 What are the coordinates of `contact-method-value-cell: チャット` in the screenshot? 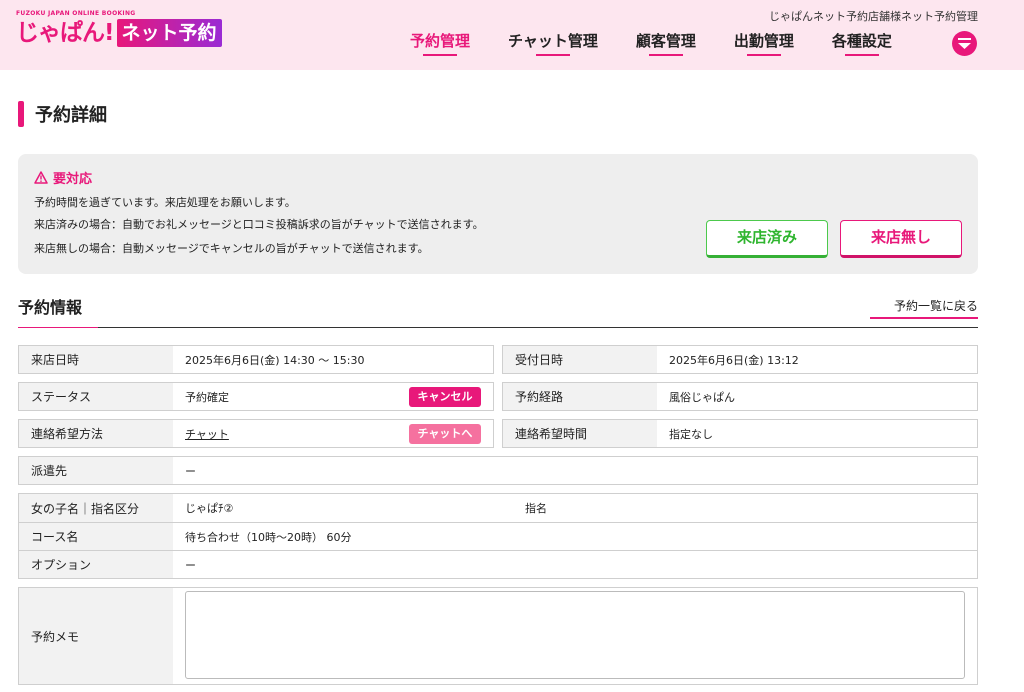 It's located at (207, 433).